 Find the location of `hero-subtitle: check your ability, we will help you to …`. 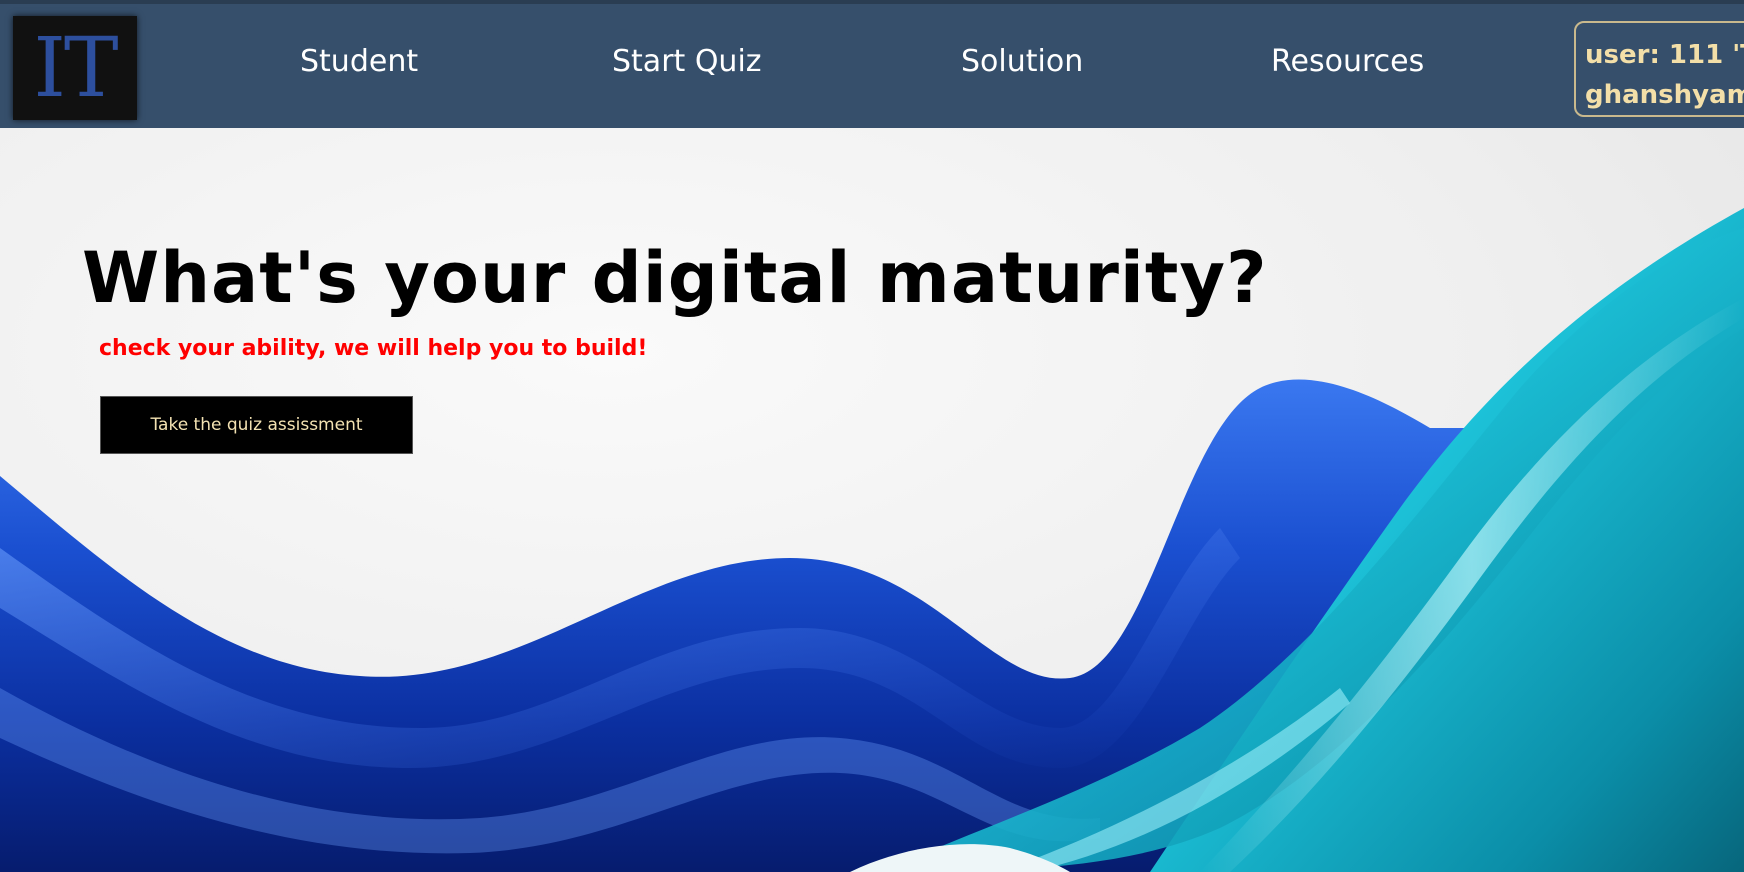

hero-subtitle: check your ability, we will help you to … is located at coordinates (373, 348).